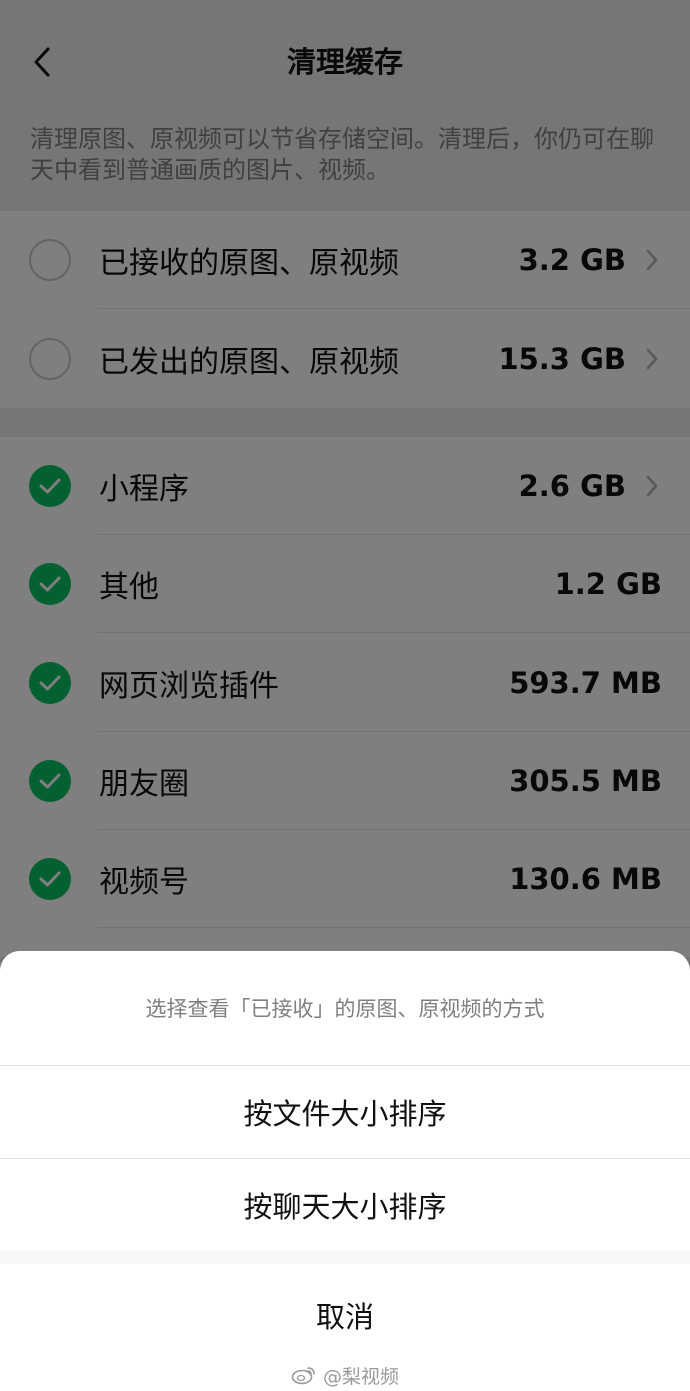 The image size is (690, 1391). Describe the element at coordinates (345, 1204) in the screenshot. I see `sort-by-chat-size-button: 按聊天大小排序` at that location.